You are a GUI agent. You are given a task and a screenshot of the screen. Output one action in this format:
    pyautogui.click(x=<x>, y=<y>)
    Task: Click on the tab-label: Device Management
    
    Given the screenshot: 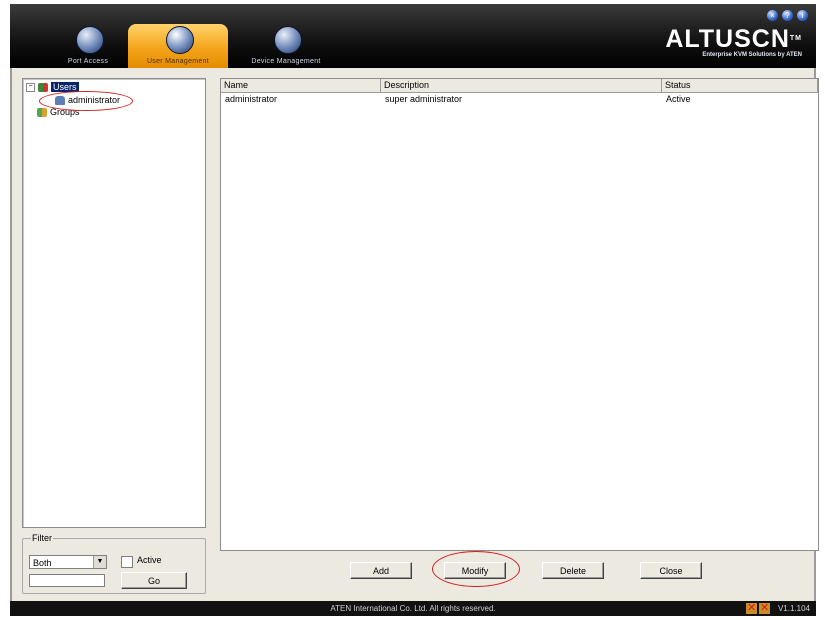 What is the action you would take?
    pyautogui.click(x=286, y=61)
    